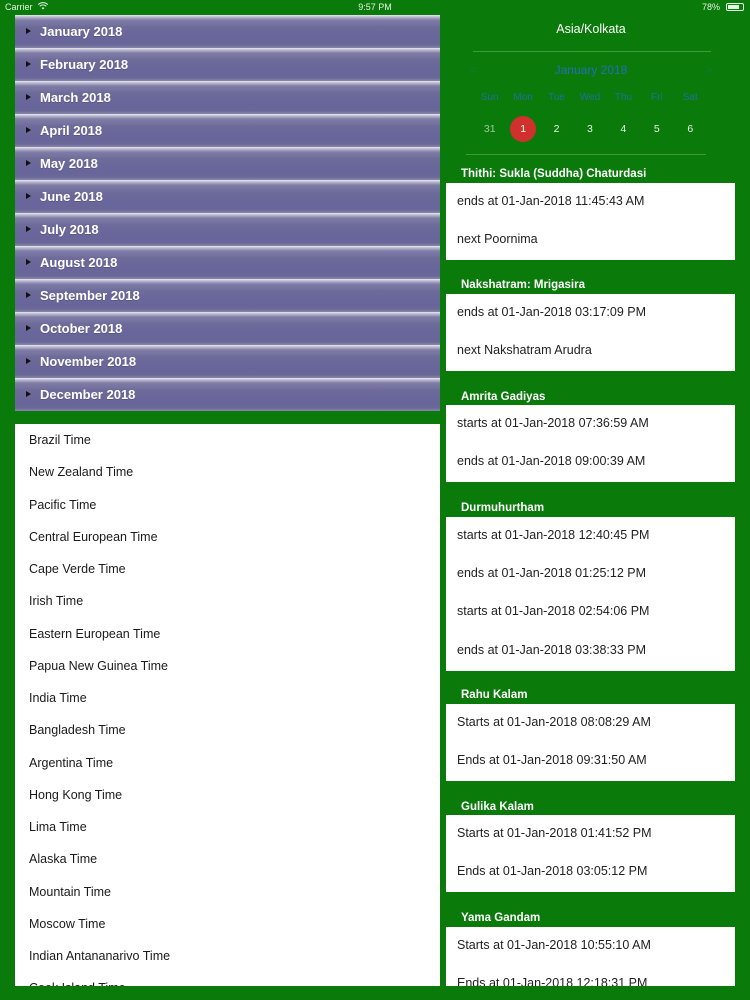 The width and height of the screenshot is (750, 1000). I want to click on month-row: October 2018, so click(227, 328).